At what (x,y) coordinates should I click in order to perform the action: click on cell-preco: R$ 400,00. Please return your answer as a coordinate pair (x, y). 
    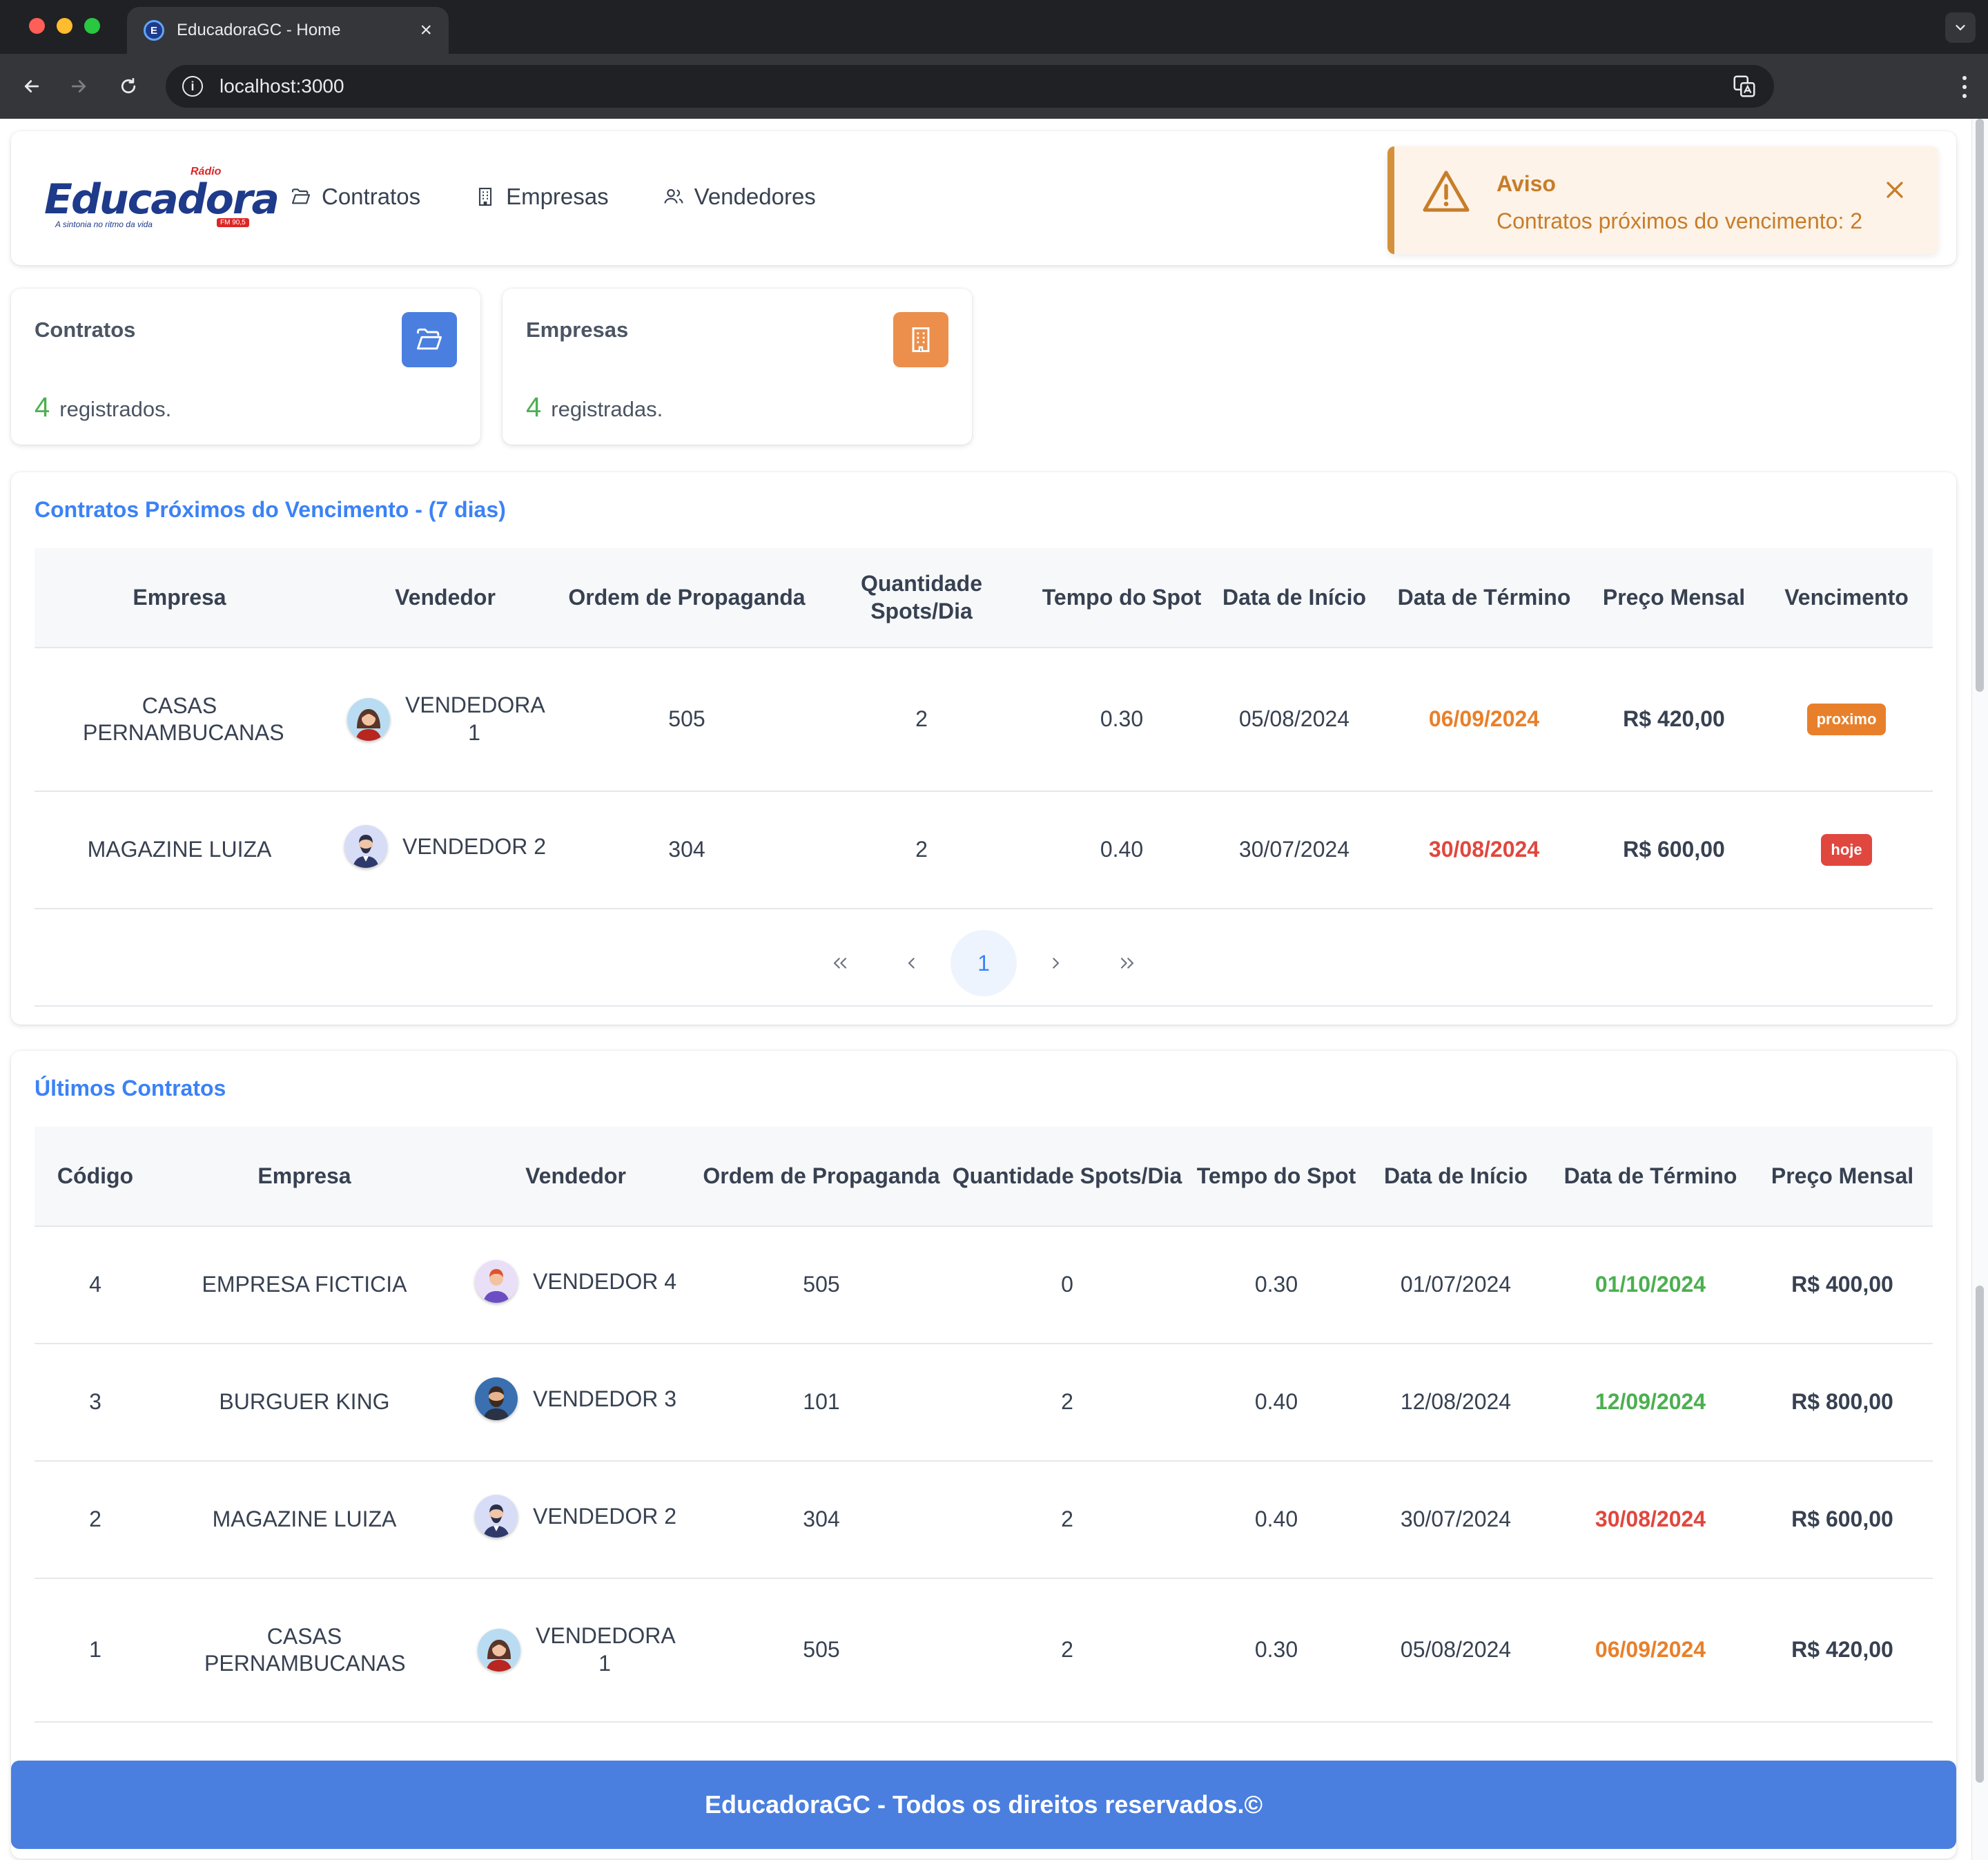
    Looking at the image, I should click on (1842, 1285).